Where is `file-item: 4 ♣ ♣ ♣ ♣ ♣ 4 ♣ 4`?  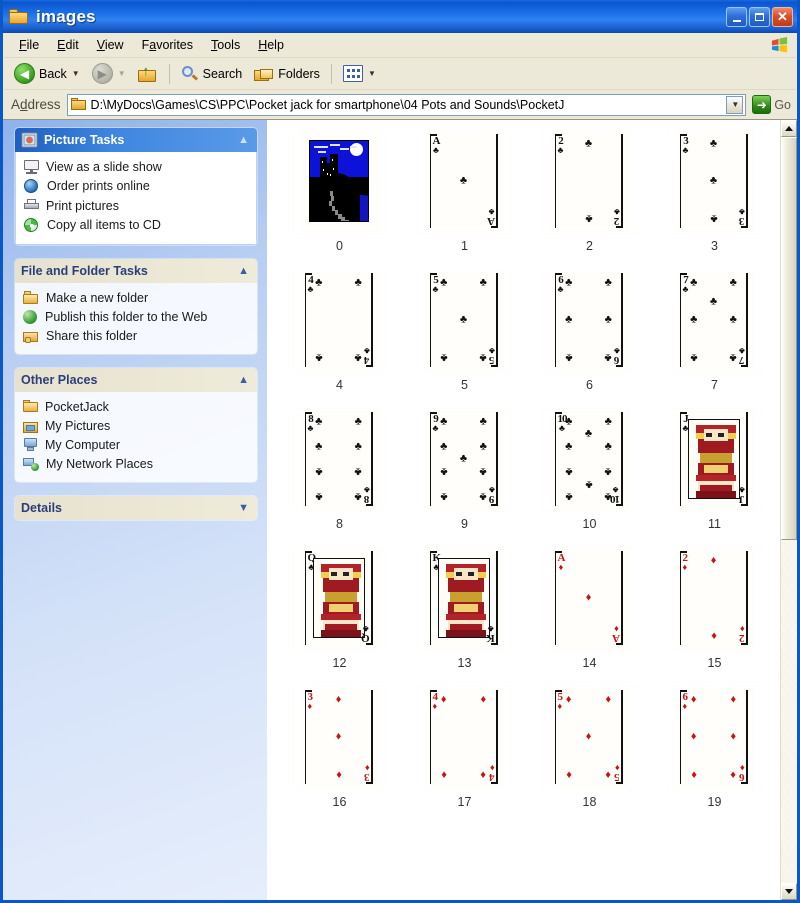
file-item: 4 ♣ ♣ ♣ ♣ ♣ 4 ♣ 4 is located at coordinates (339, 336).